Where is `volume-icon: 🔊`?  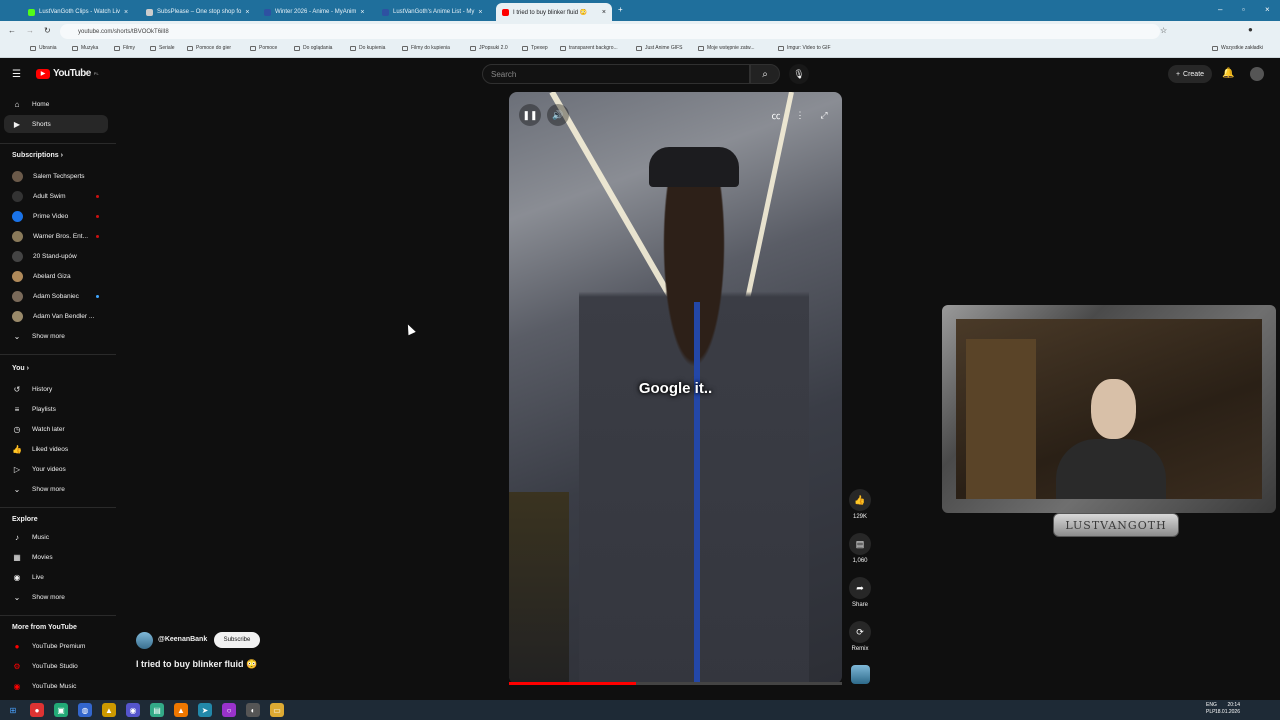
volume-icon: 🔊 is located at coordinates (558, 115).